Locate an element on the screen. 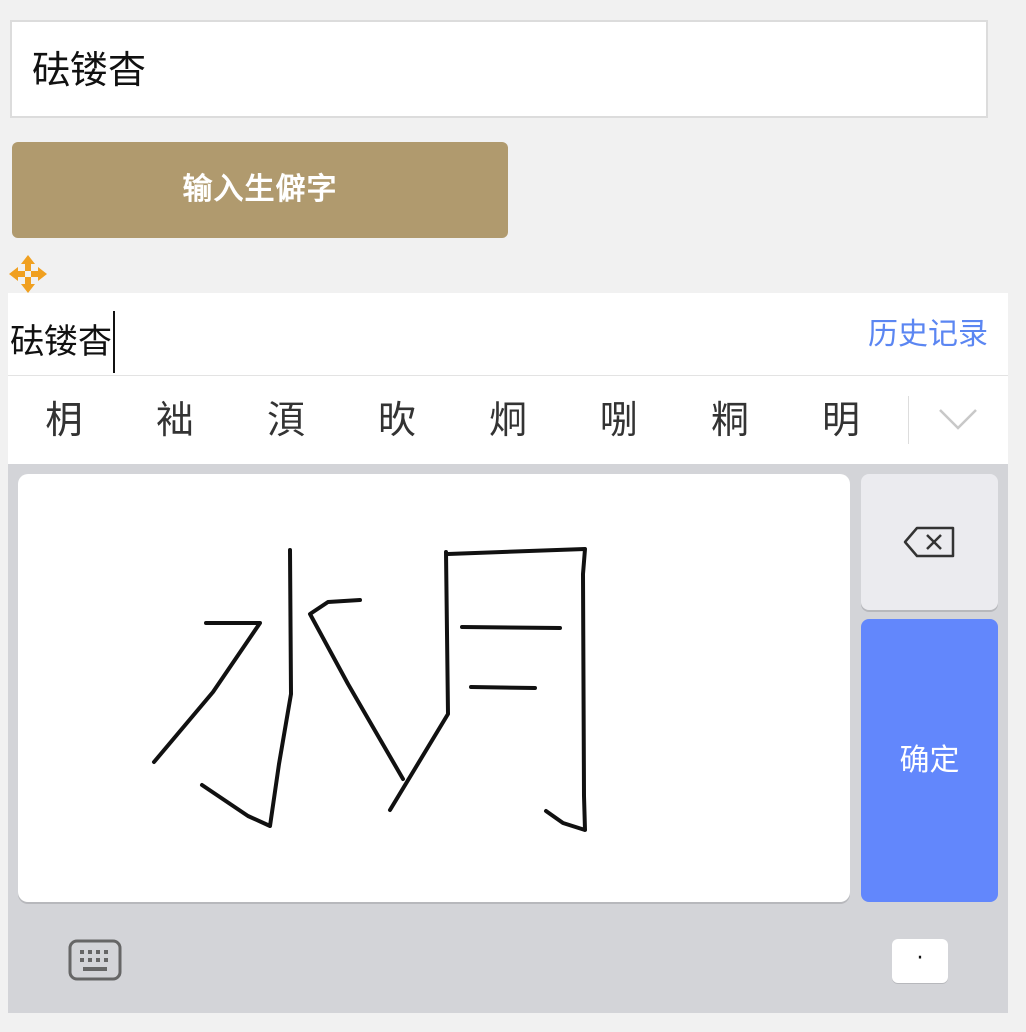  candidate-5: 炯 is located at coordinates (508, 420).